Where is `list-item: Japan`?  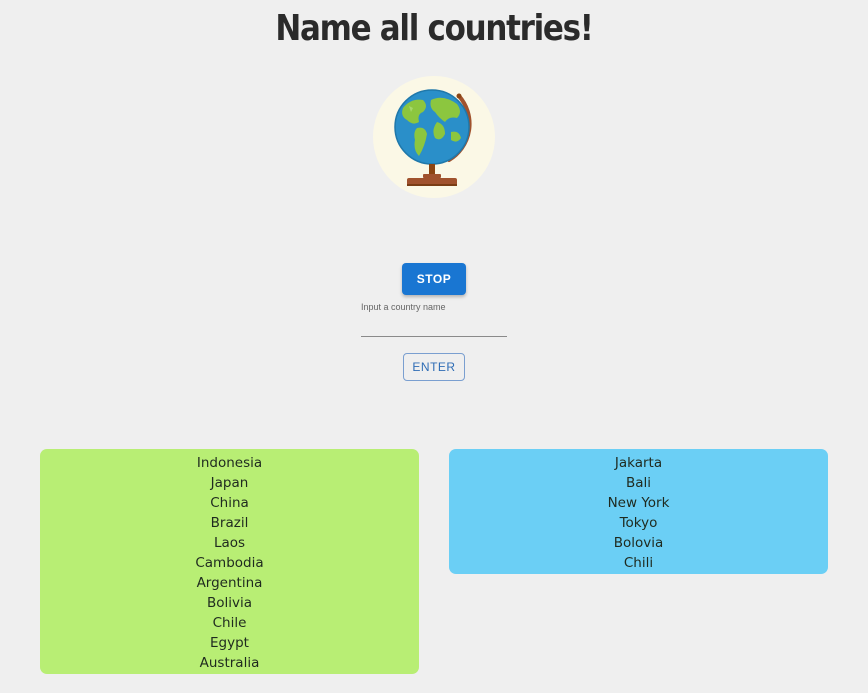
list-item: Japan is located at coordinates (229, 483).